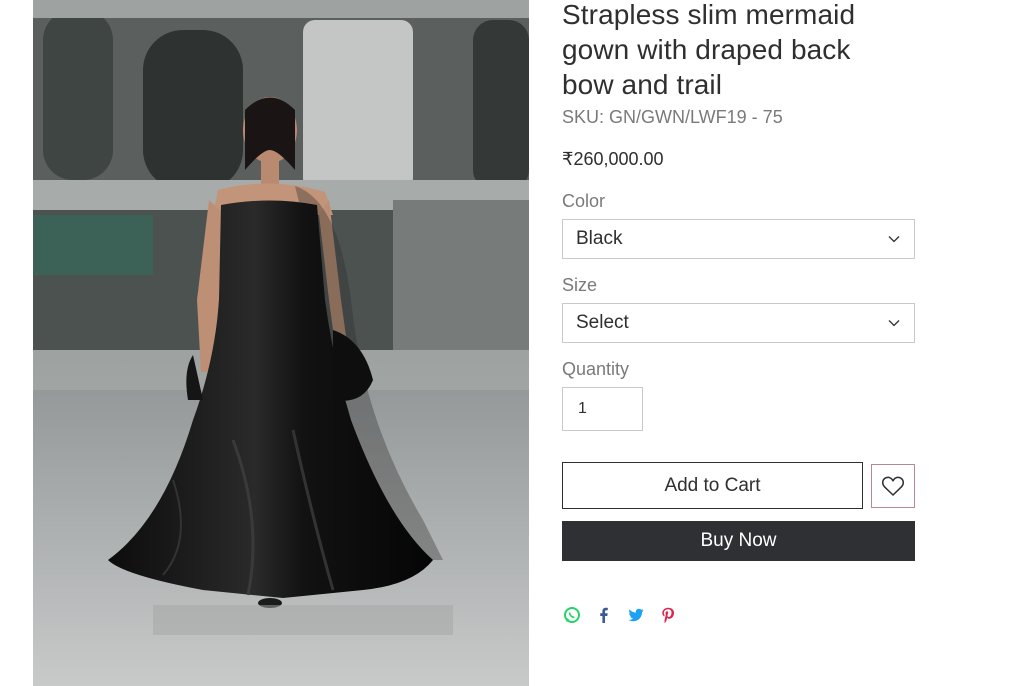  Describe the element at coordinates (602, 409) in the screenshot. I see `quantity-input: 1` at that location.